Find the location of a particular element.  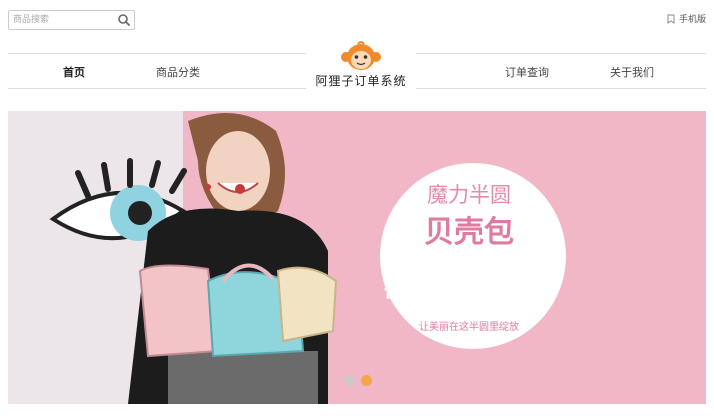

banner-product-name: 贝壳包 is located at coordinates (469, 232).